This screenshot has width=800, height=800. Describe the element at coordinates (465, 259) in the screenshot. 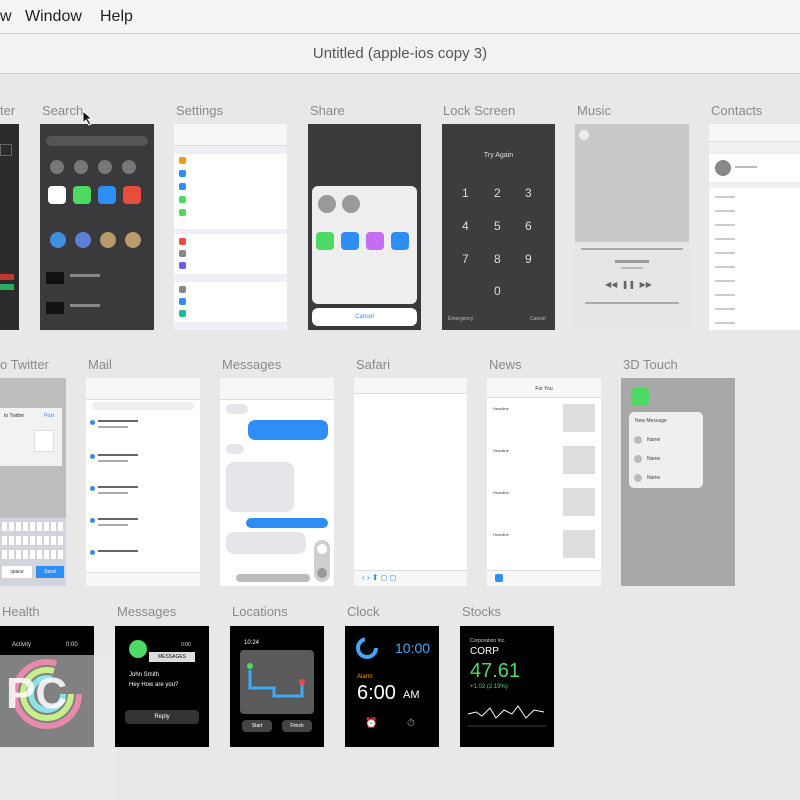

I see `key-7: 7` at that location.